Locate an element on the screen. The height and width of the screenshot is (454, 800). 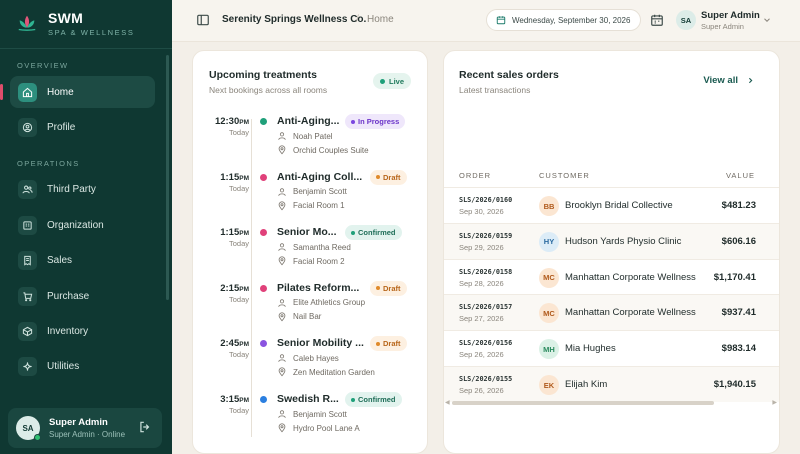
sidebar-item-utilities: Utilities is located at coordinates (82, 366).